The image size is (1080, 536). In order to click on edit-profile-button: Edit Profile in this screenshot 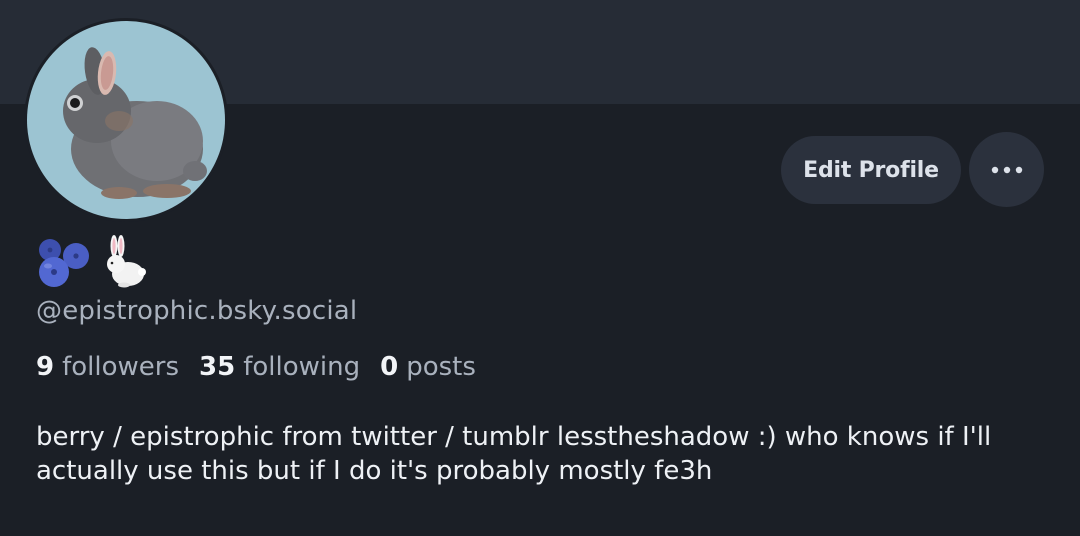, I will do `click(871, 170)`.